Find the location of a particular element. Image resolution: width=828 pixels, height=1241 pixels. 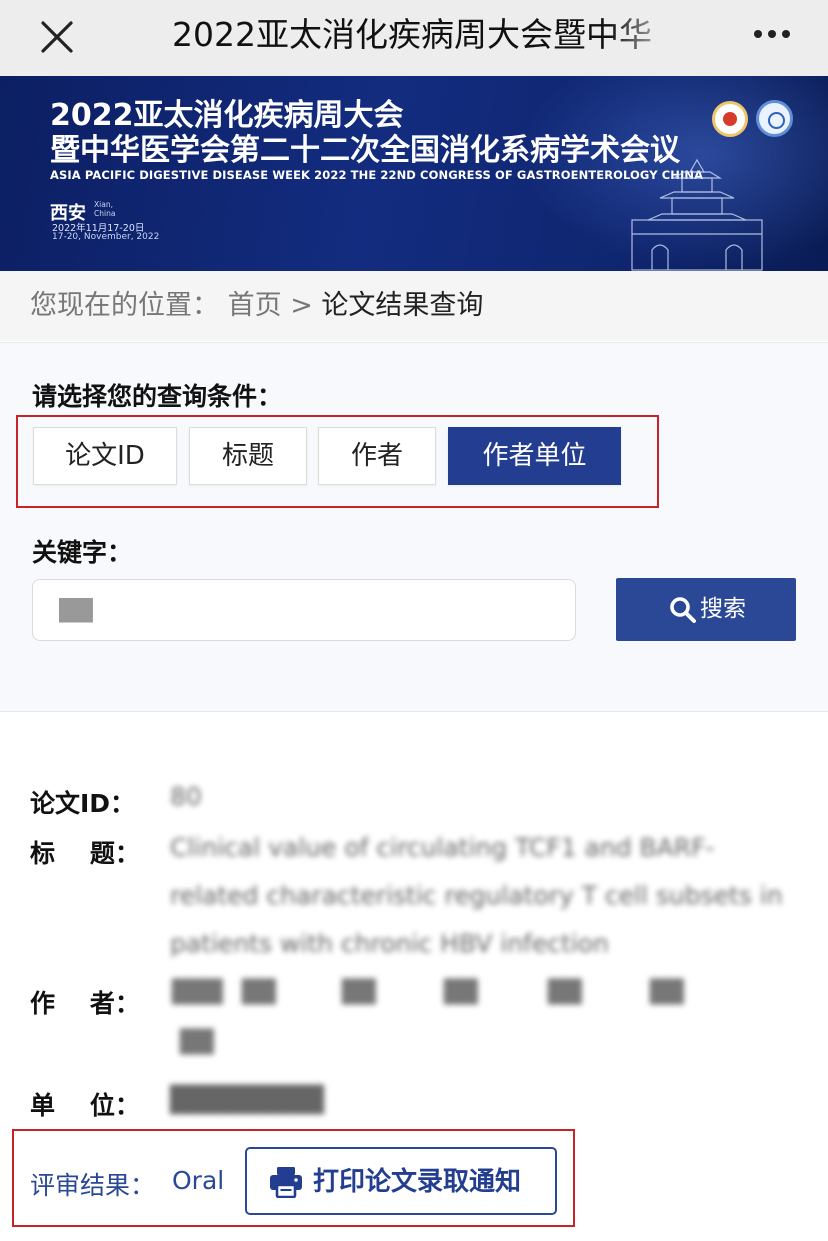

paper-id-label: 论文ID： is located at coordinates (83, 803).